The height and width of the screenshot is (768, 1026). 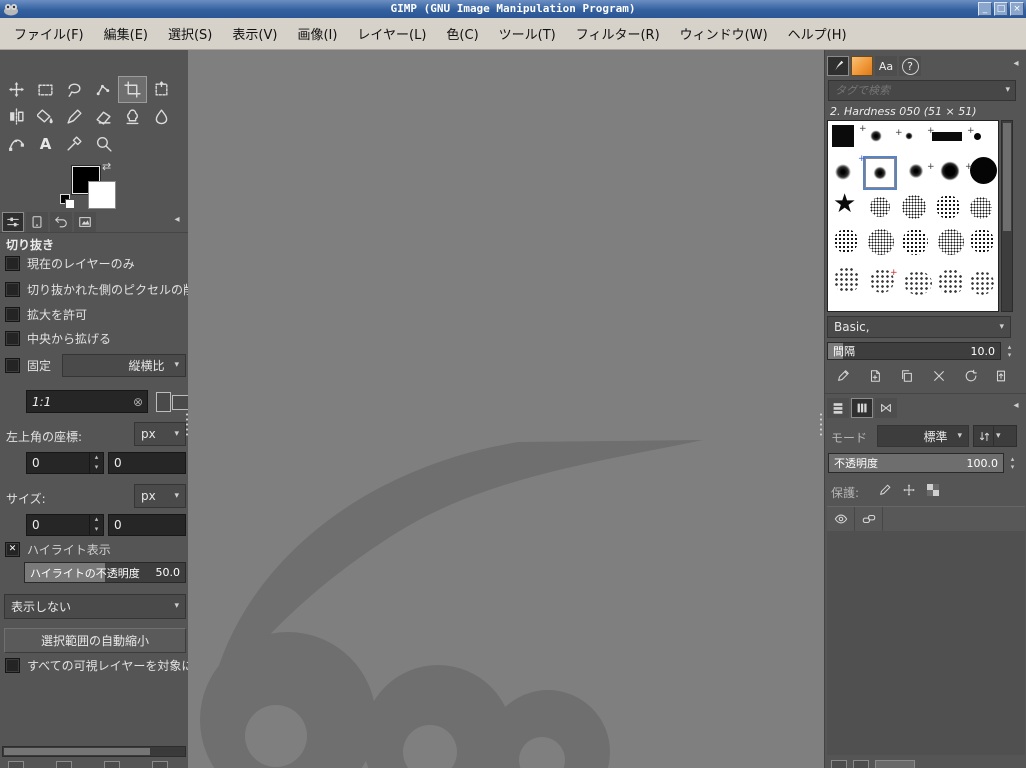 I want to click on restore-tool-preset-button, so click(x=64, y=764).